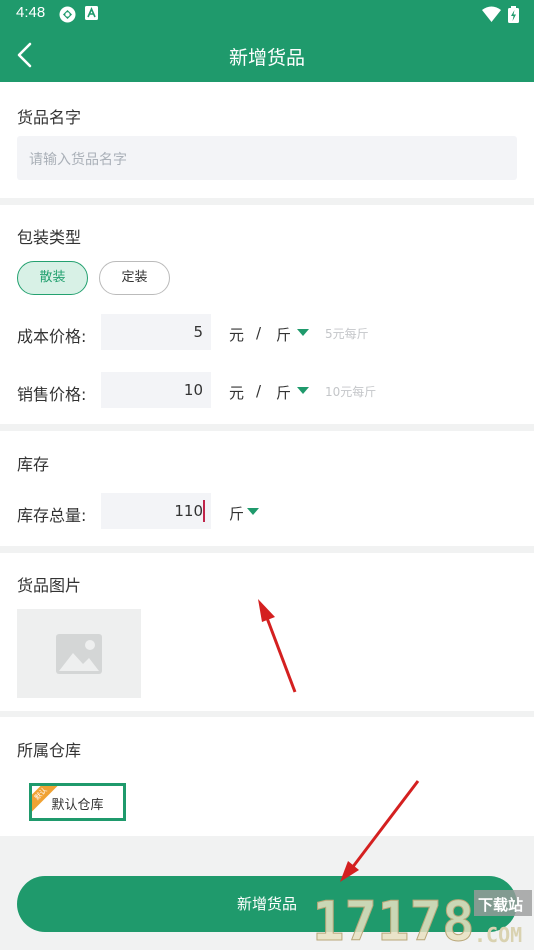 The width and height of the screenshot is (534, 950). I want to click on annotation-arrow-lower, so click(380, 831).